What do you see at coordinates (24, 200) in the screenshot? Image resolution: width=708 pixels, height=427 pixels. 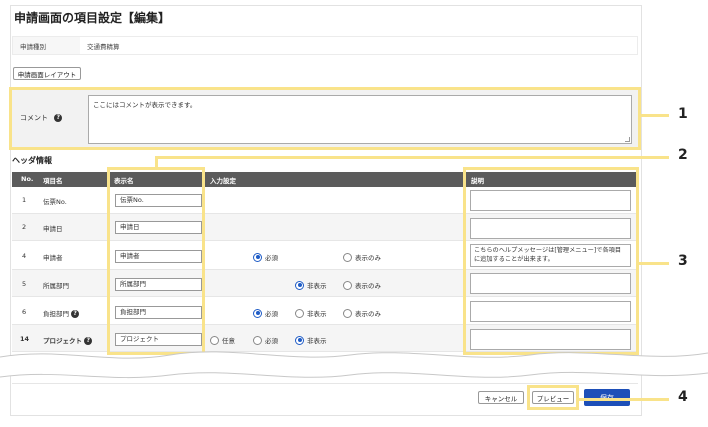 I see `row-no: 1` at bounding box center [24, 200].